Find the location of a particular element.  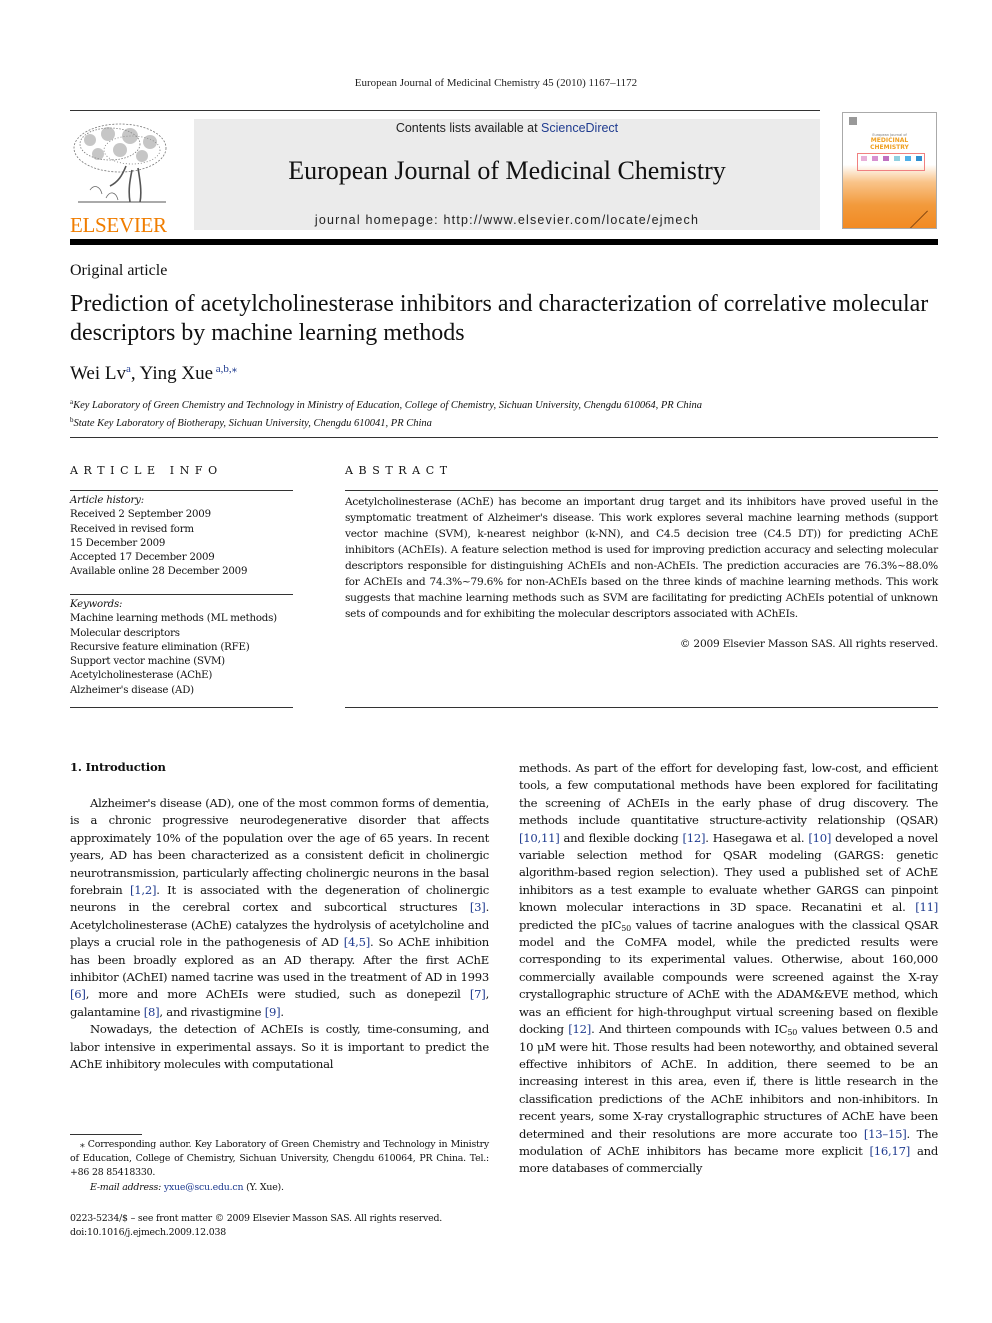

section-rule is located at coordinates (504, 437).